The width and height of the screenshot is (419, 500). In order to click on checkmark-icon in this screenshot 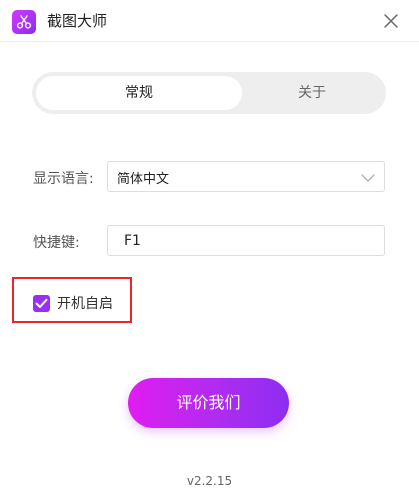, I will do `click(41, 303)`.